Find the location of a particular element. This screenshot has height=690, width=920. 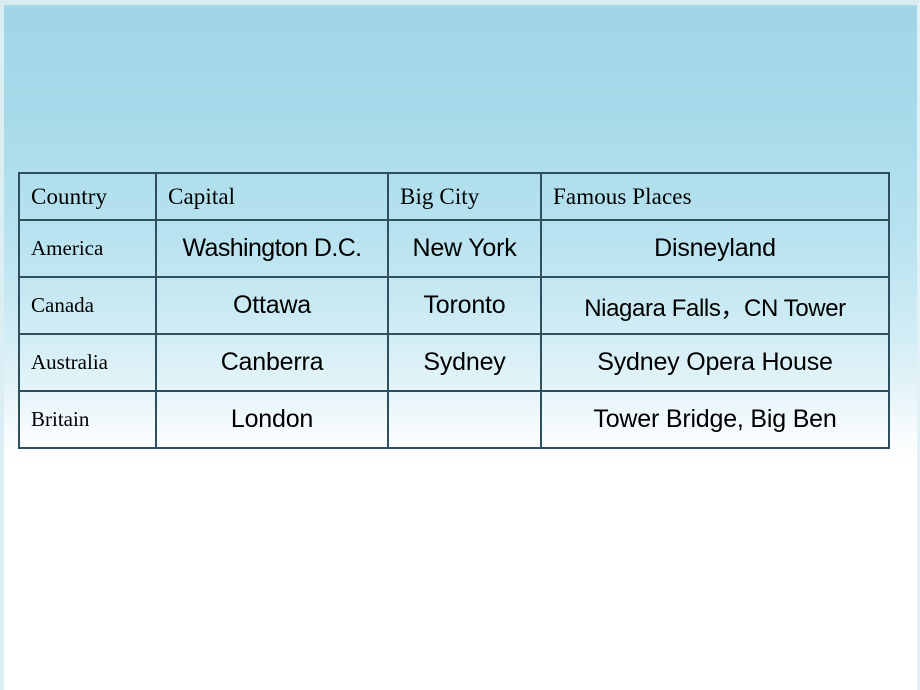

cell-country-australia: Australia is located at coordinates (87, 362).